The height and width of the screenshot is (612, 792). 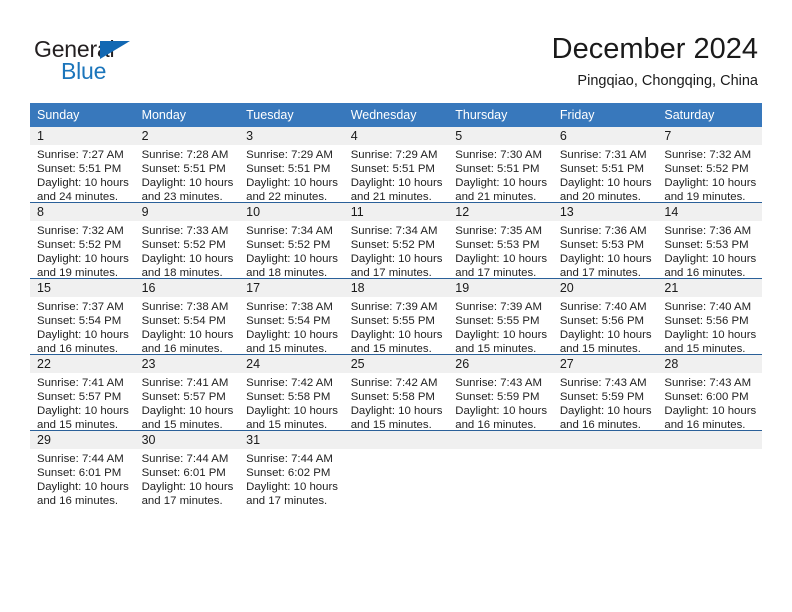 What do you see at coordinates (500, 115) in the screenshot?
I see `weekday-header-thursday: Thursday` at bounding box center [500, 115].